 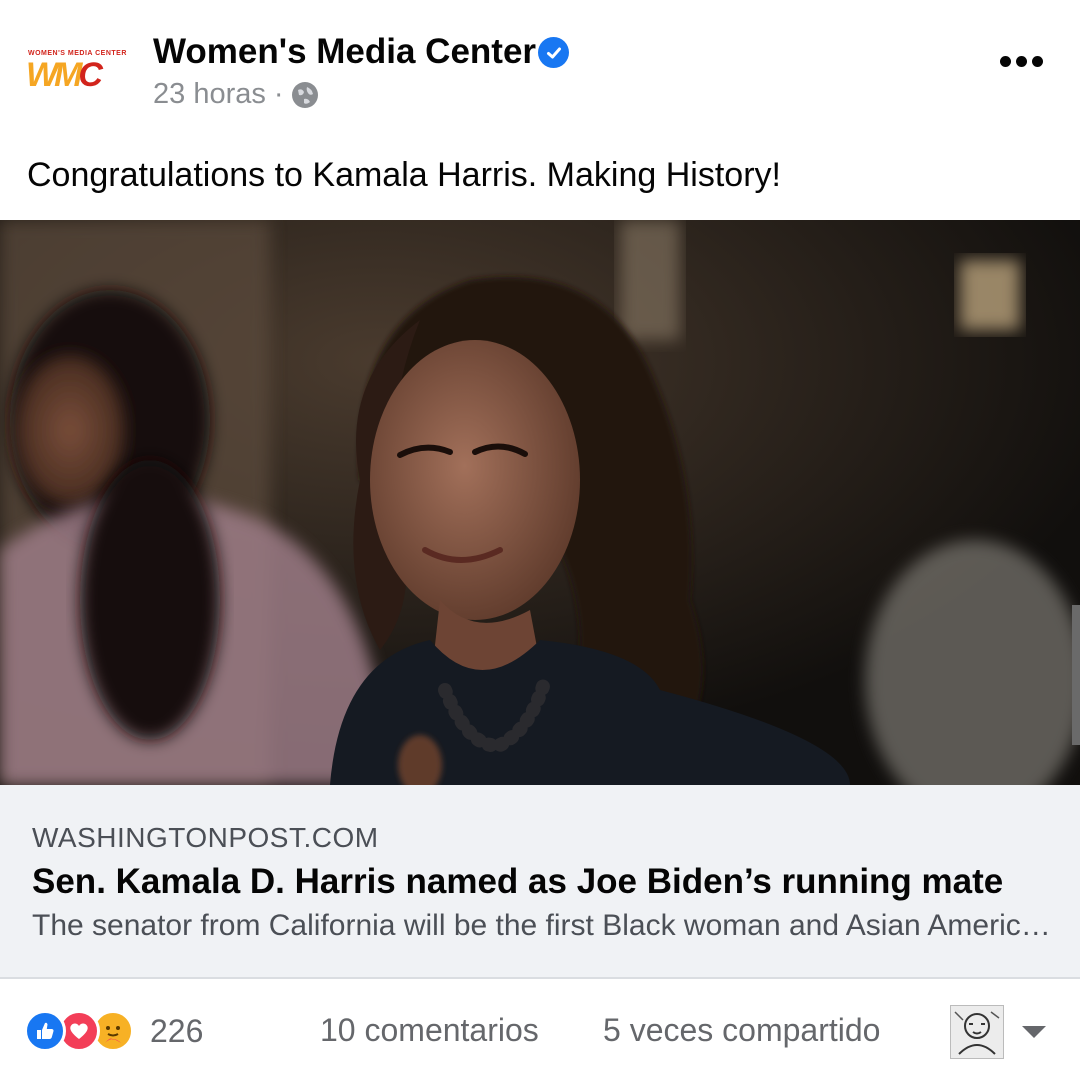 What do you see at coordinates (205, 837) in the screenshot?
I see `link-domain: WASHINGTONPOST.COM` at bounding box center [205, 837].